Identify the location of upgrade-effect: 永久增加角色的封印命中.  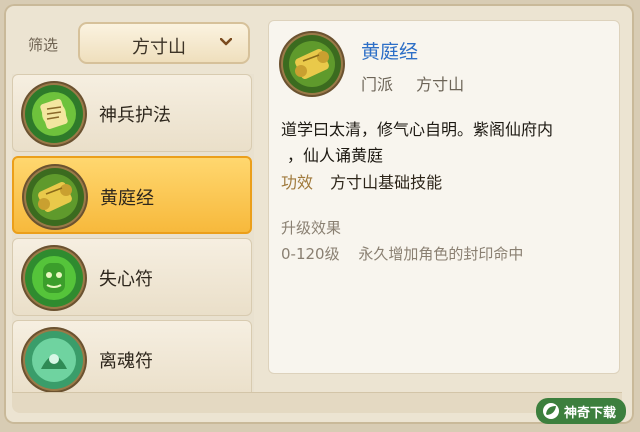
(441, 254).